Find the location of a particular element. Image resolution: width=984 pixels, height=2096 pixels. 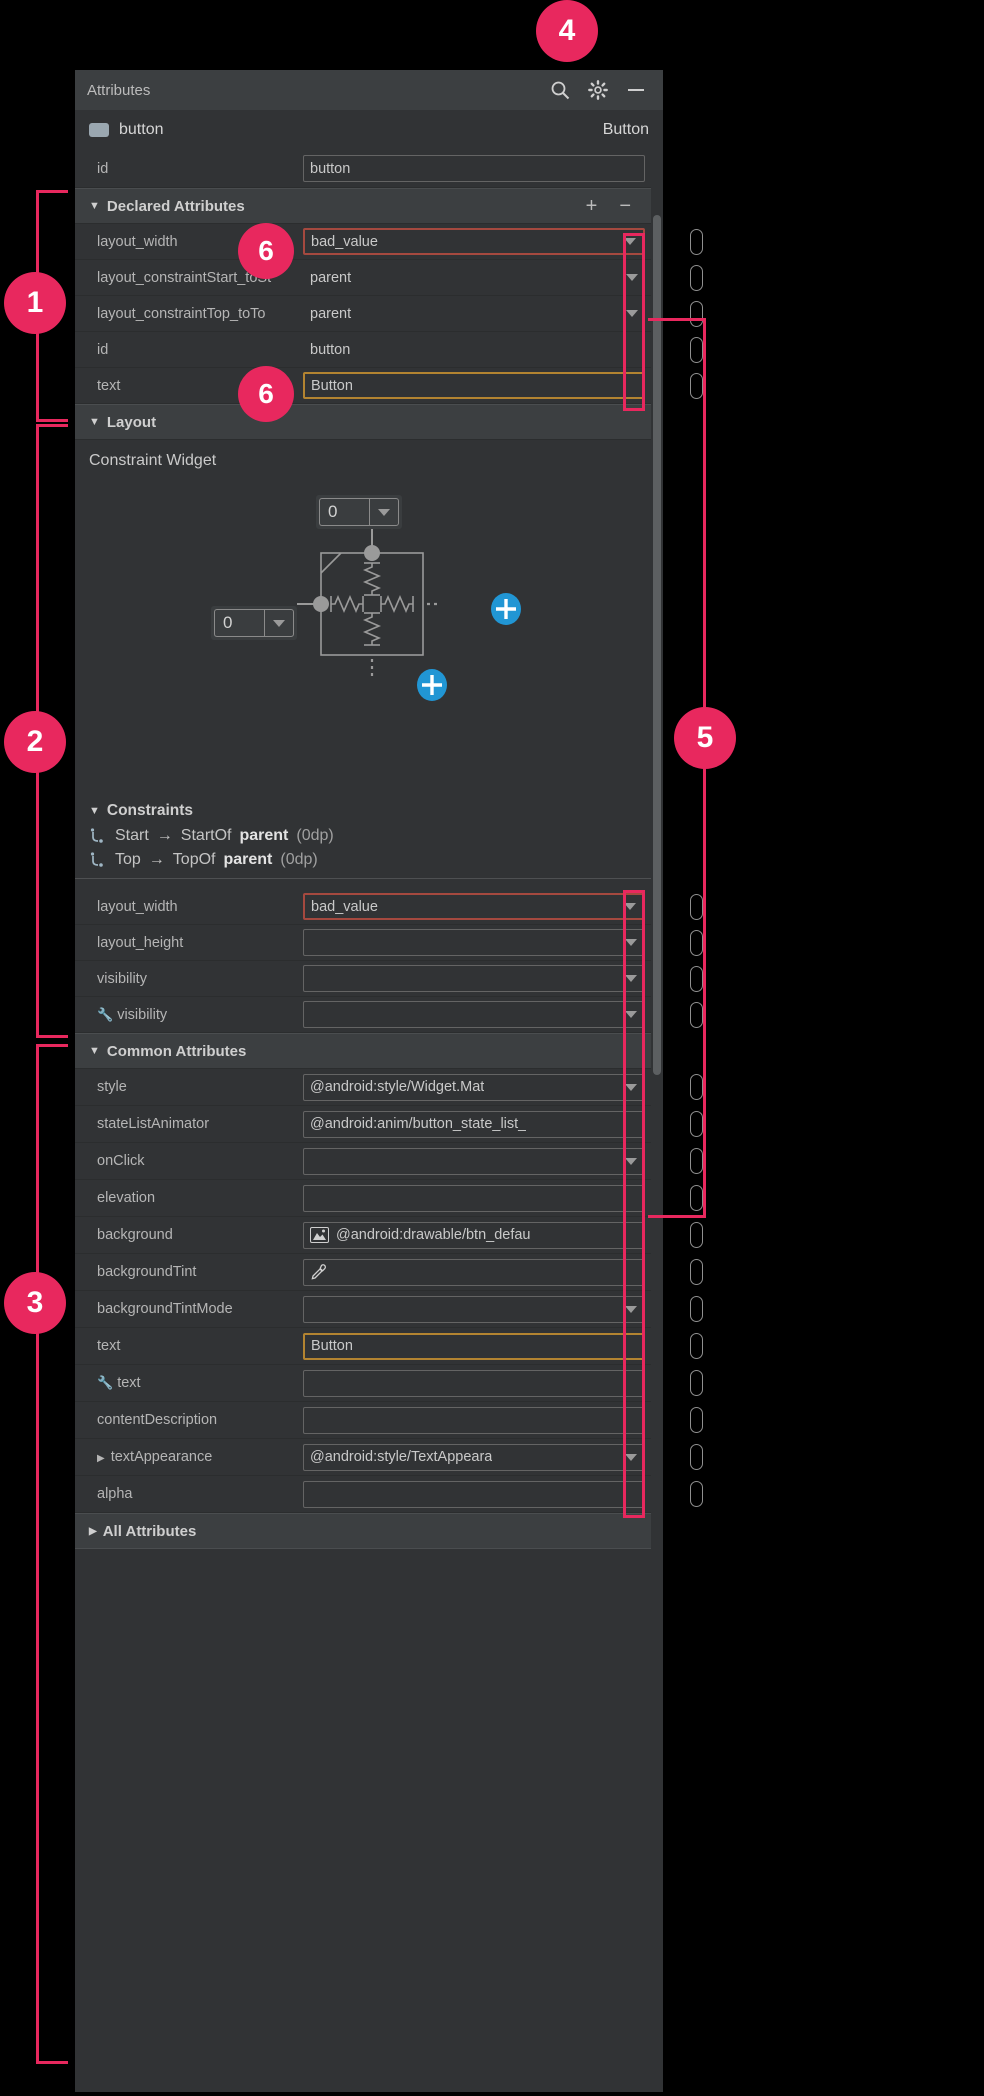

constraint-widget-diagram is located at coordinates (388, 620).